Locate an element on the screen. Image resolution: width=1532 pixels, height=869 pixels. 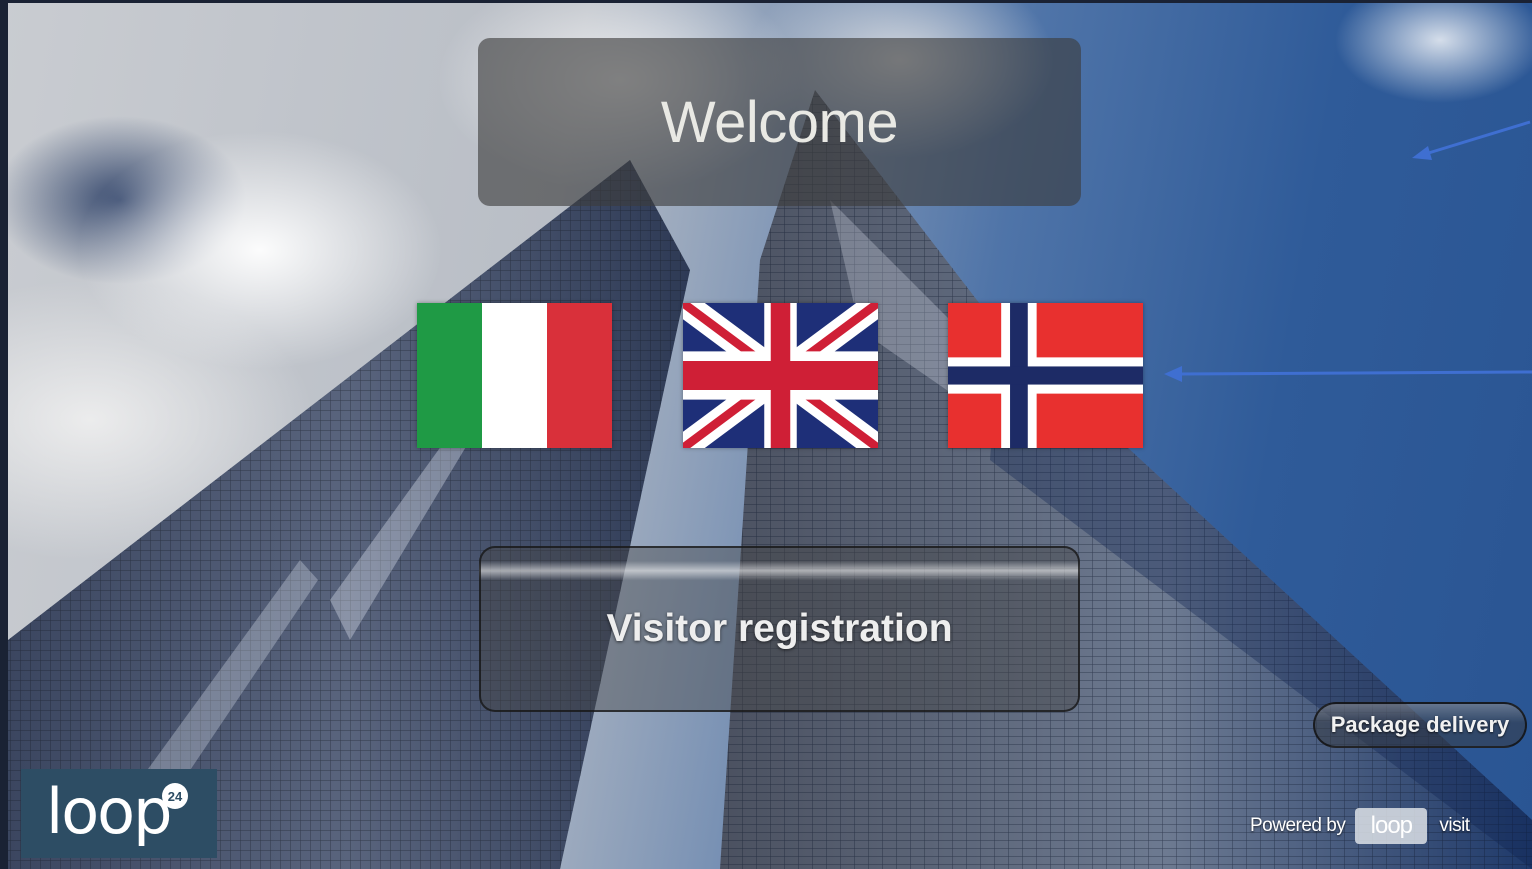
powered-by-logo-text: loop is located at coordinates (1391, 825).